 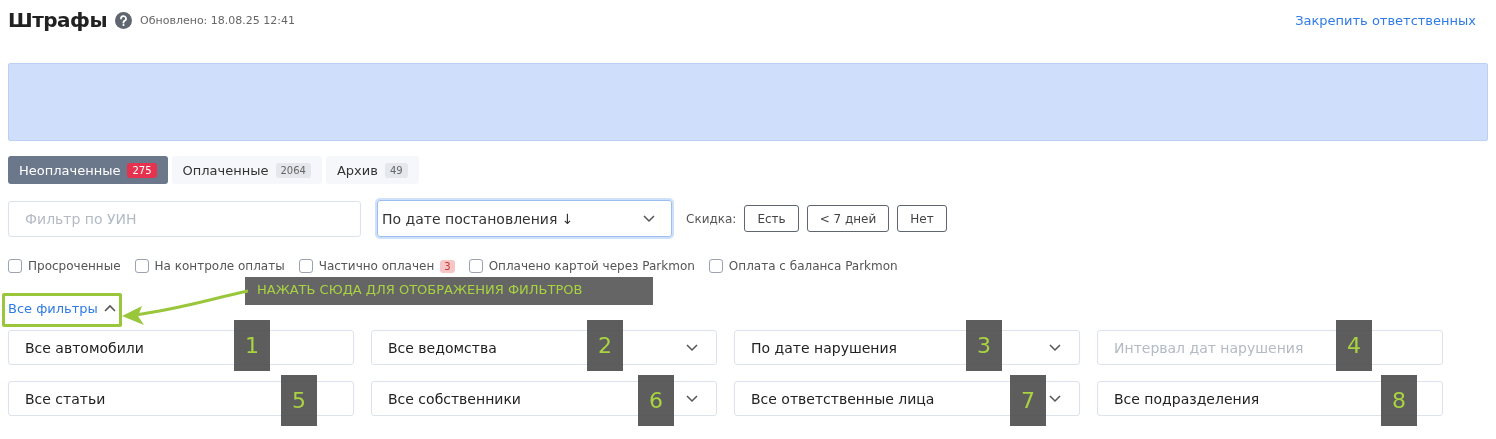 I want to click on checkbox-label: Просроченные, so click(x=74, y=266).